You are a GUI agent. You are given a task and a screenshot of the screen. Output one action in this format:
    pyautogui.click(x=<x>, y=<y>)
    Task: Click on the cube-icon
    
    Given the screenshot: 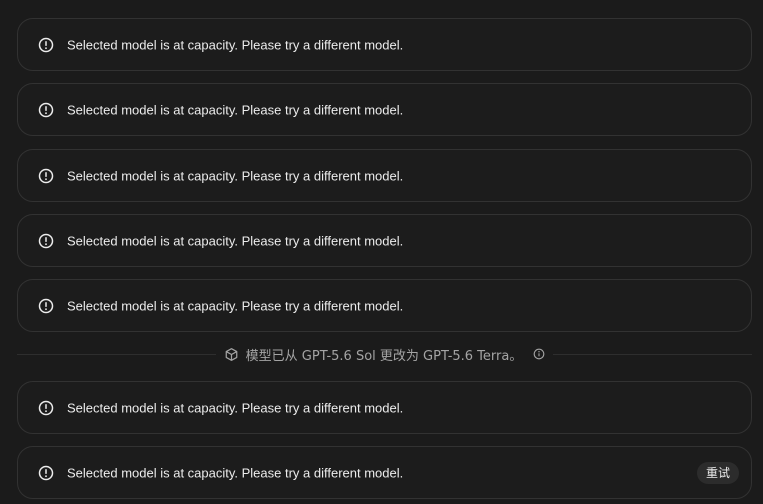 What is the action you would take?
    pyautogui.click(x=231, y=354)
    